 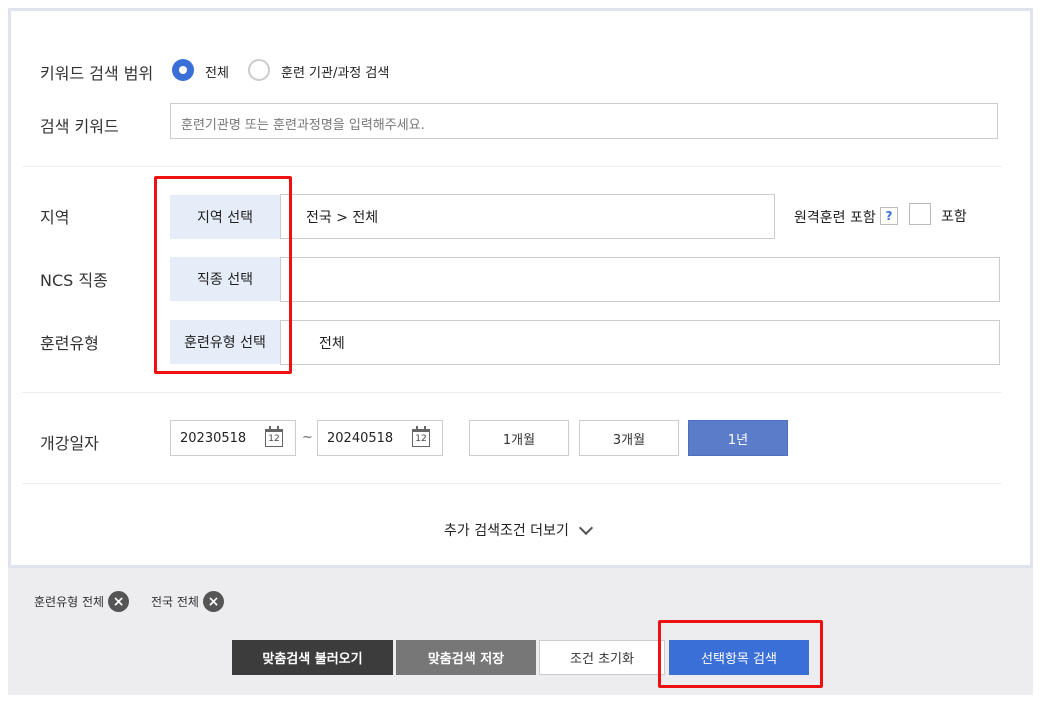 I want to click on open-date-label: 개강일자, so click(x=69, y=443).